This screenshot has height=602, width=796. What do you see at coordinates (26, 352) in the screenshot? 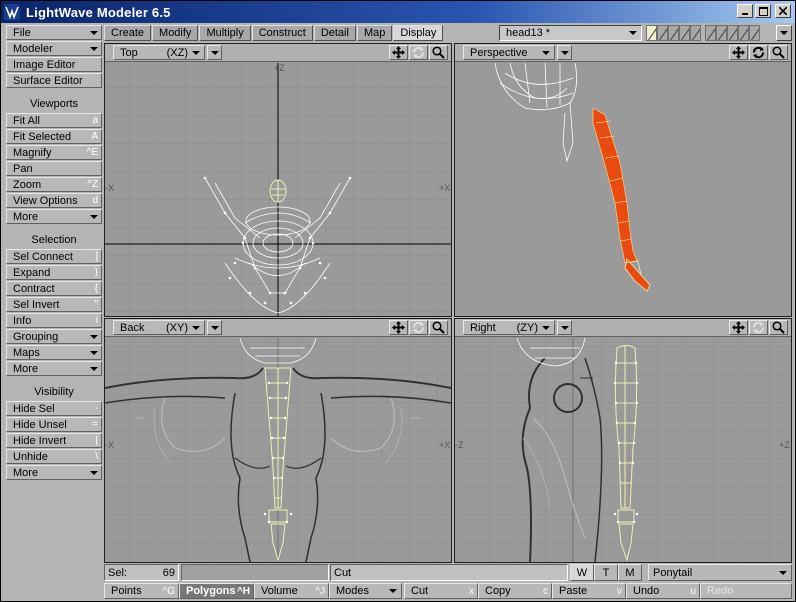
I see `maps-label: Maps` at bounding box center [26, 352].